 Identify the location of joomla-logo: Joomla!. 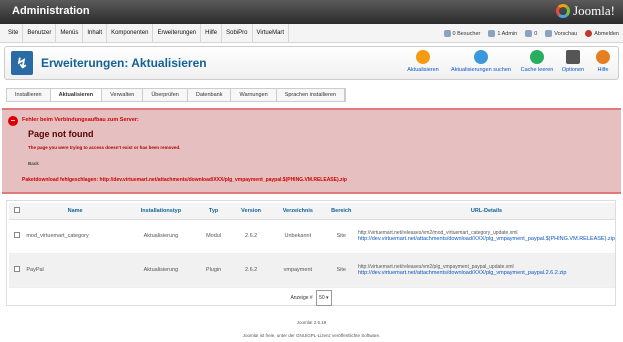
(585, 11).